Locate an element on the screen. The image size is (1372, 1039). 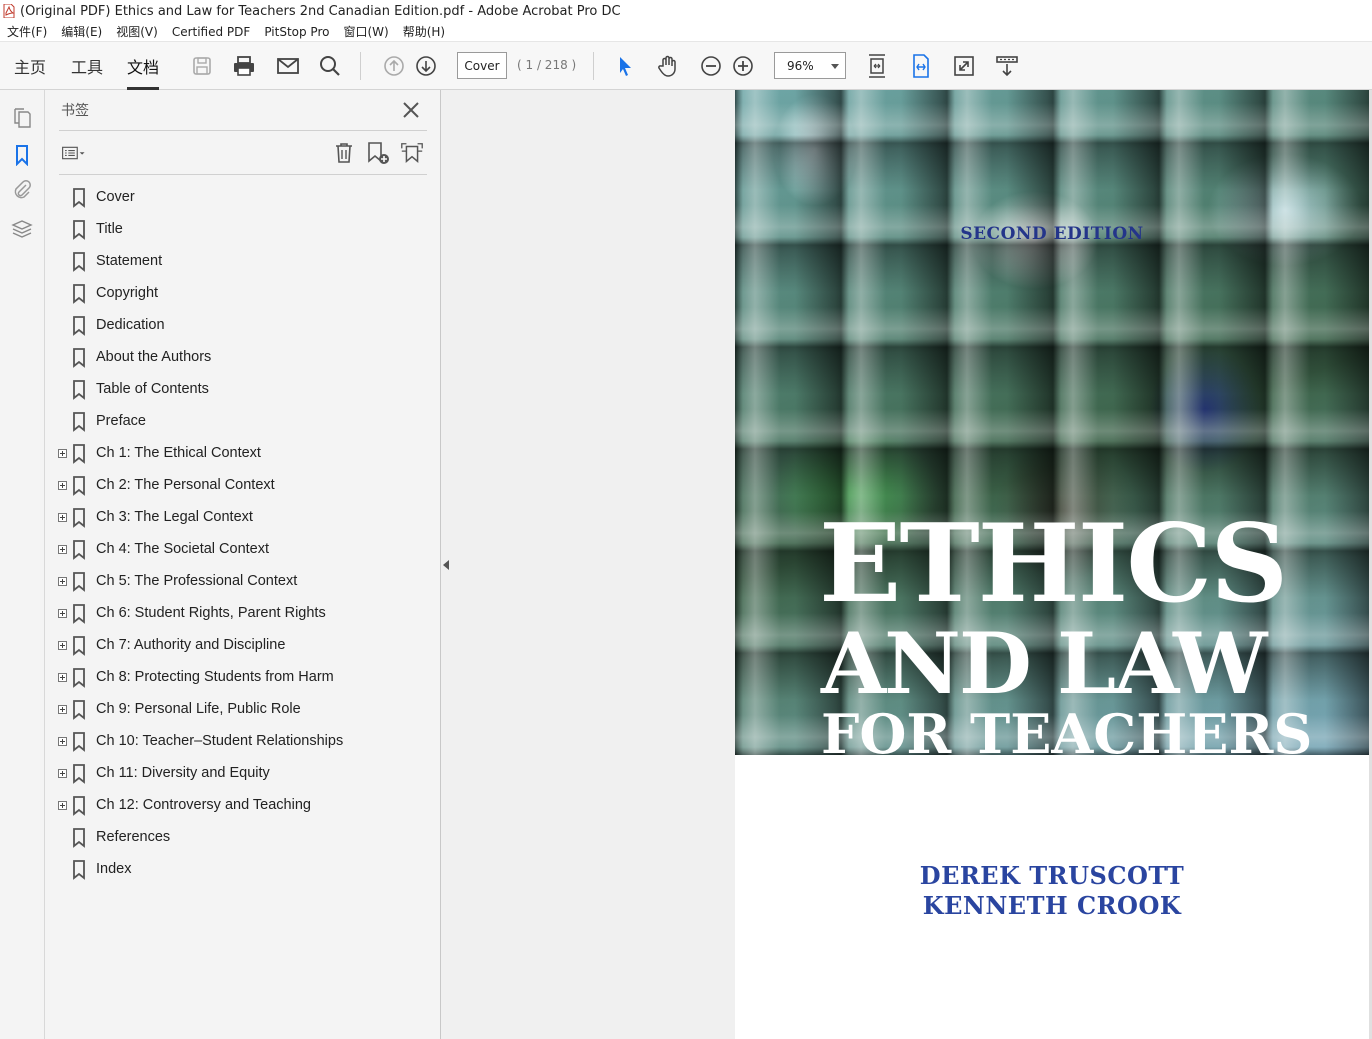
zoom-in-icon is located at coordinates (743, 66).